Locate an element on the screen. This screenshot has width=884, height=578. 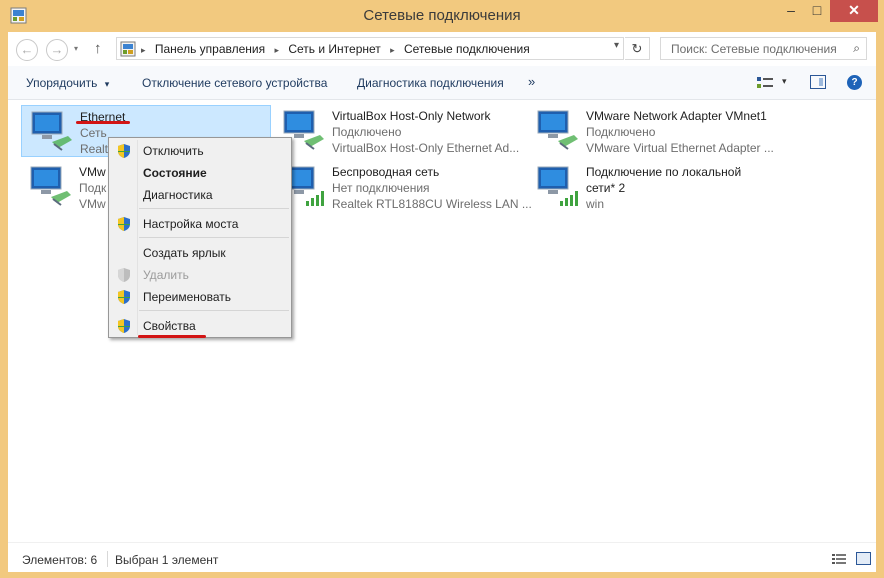
connection-name: Подключение по локальной is located at coordinates (664, 172).